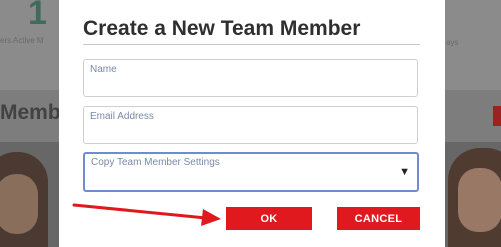  What do you see at coordinates (404, 172) in the screenshot?
I see `dropdown-caret-icon: ▼` at bounding box center [404, 172].